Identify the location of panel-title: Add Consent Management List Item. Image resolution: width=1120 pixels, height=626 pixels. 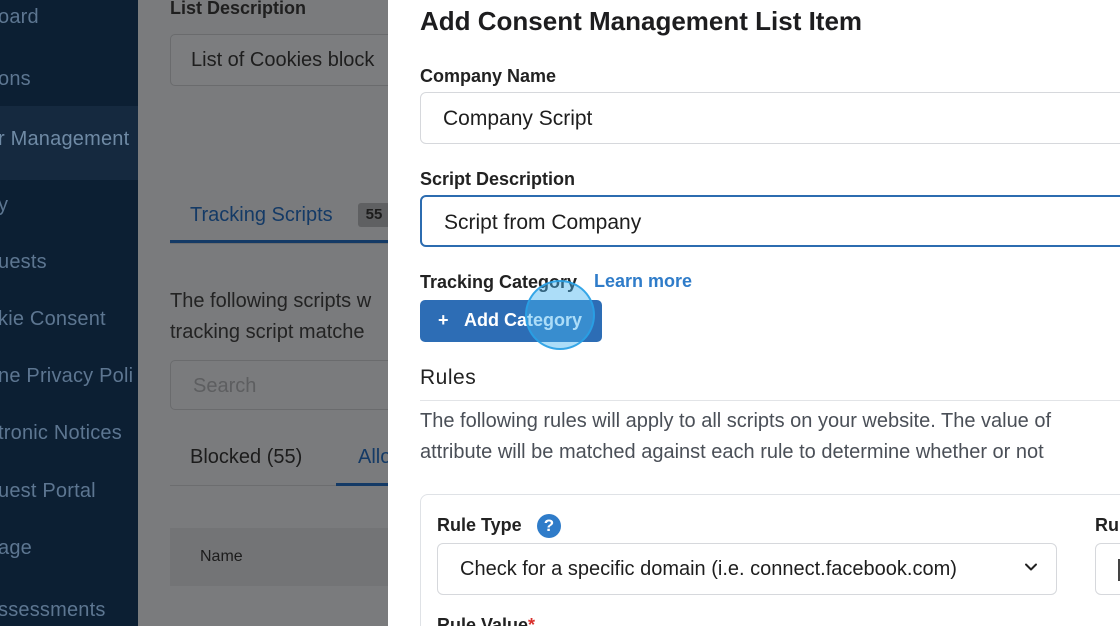
(641, 21).